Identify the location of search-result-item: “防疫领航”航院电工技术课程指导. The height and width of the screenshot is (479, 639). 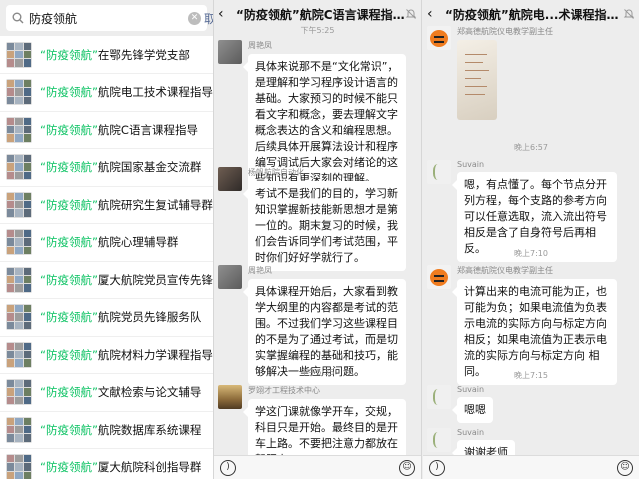
(106, 93).